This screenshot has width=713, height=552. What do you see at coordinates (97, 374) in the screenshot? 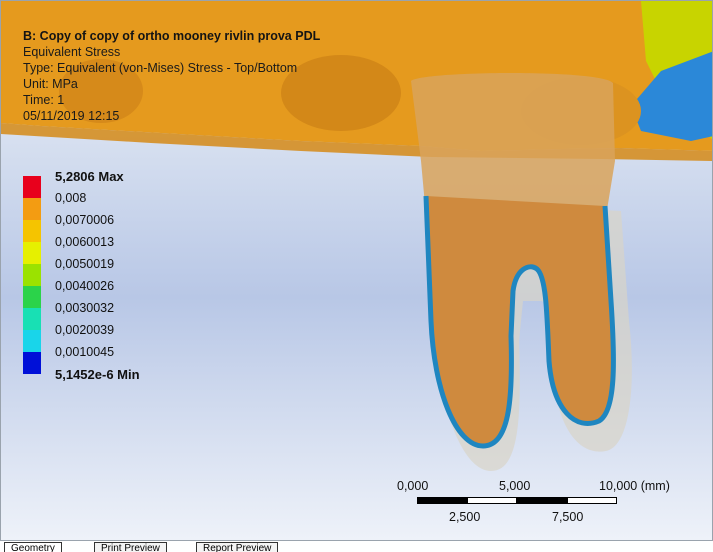
I see `legend-label: 5,1452e-6 Min` at bounding box center [97, 374].